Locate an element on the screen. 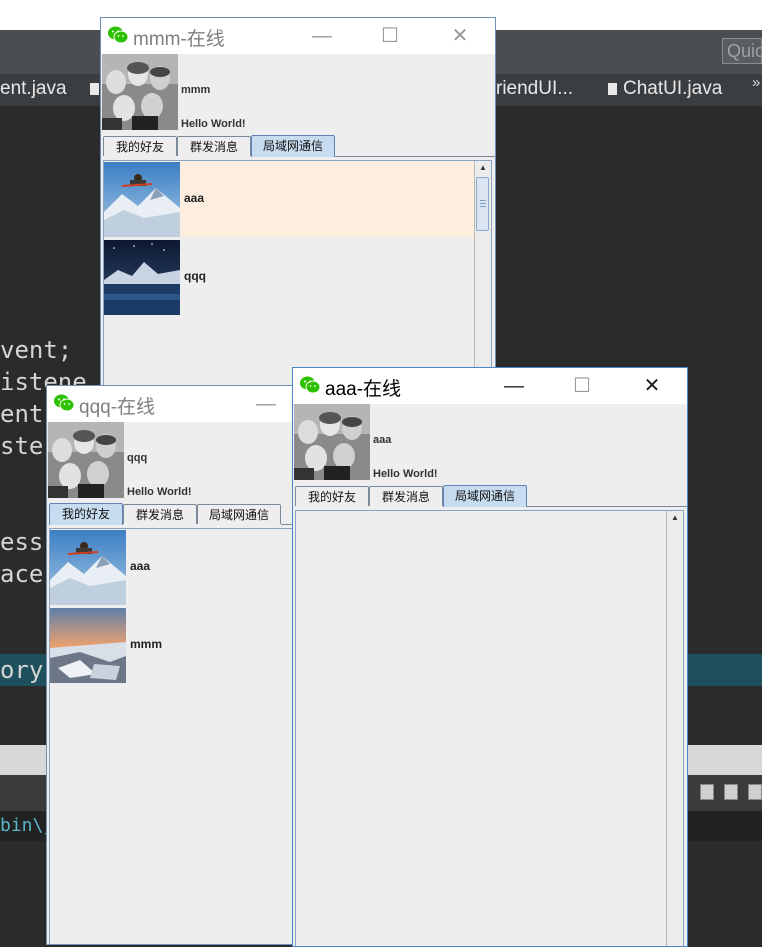  ide-tab-label: ent.java is located at coordinates (33, 88).